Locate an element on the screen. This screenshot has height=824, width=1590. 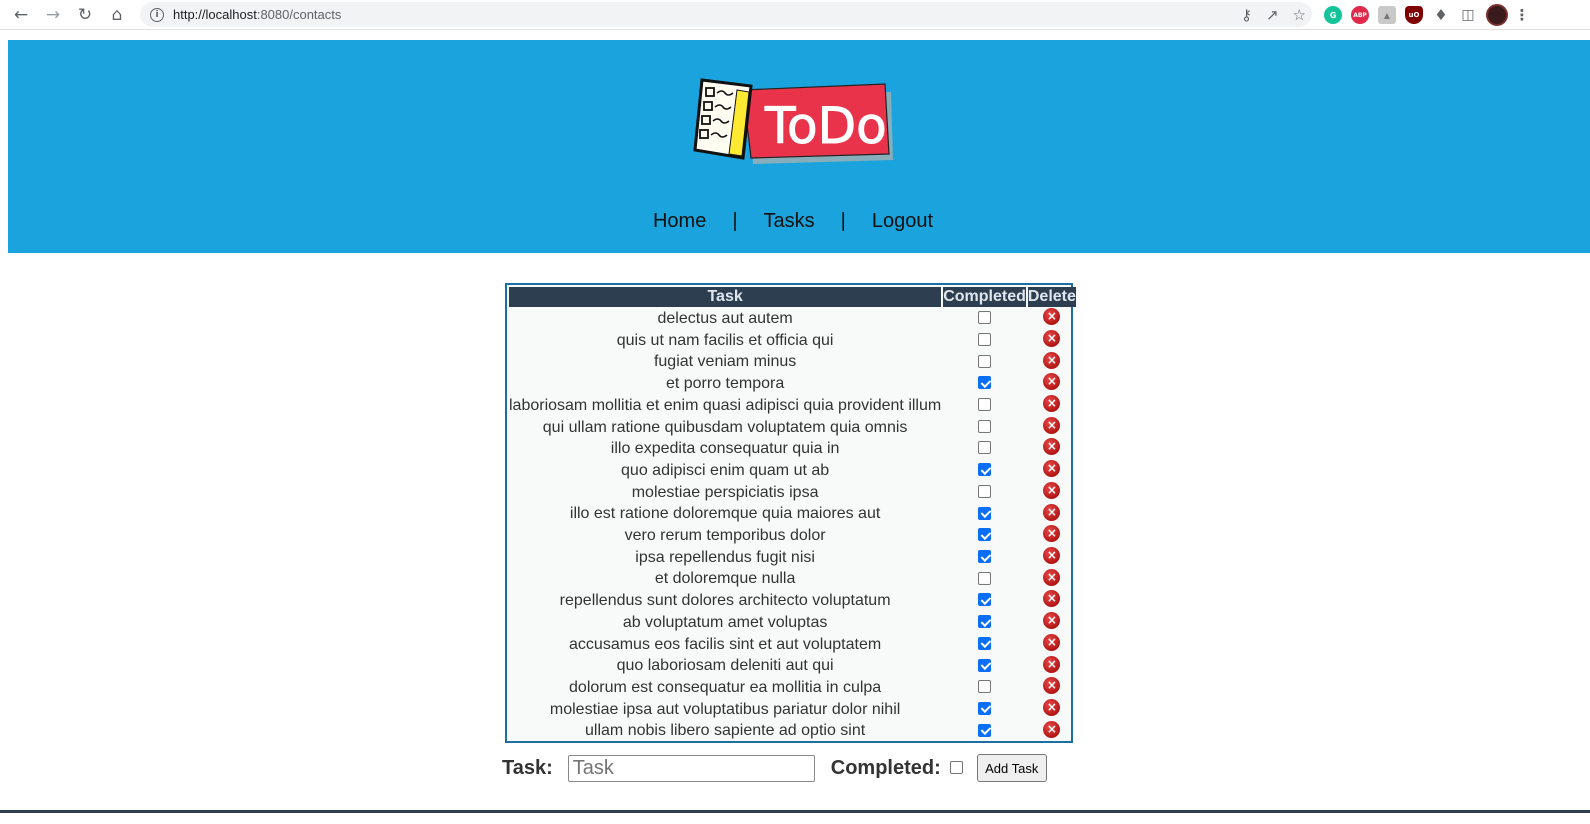
forward-arrow-icon: → is located at coordinates (53, 15).